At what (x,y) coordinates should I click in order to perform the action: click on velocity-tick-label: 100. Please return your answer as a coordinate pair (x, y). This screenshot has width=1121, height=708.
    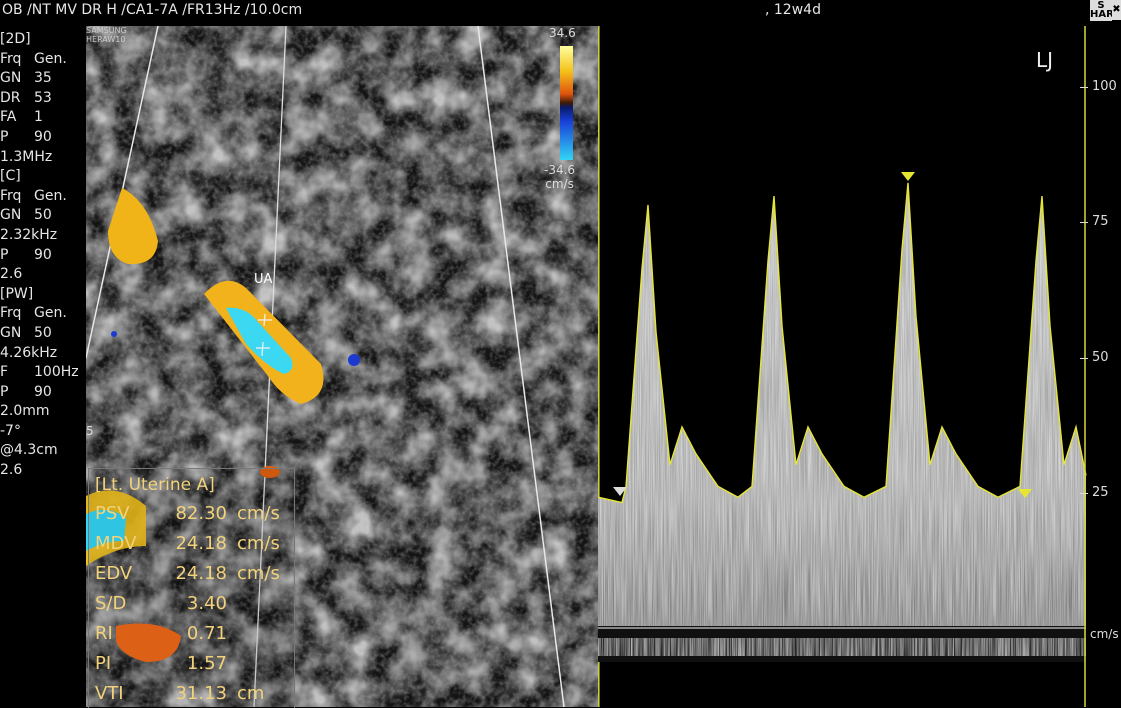
    Looking at the image, I should click on (1104, 86).